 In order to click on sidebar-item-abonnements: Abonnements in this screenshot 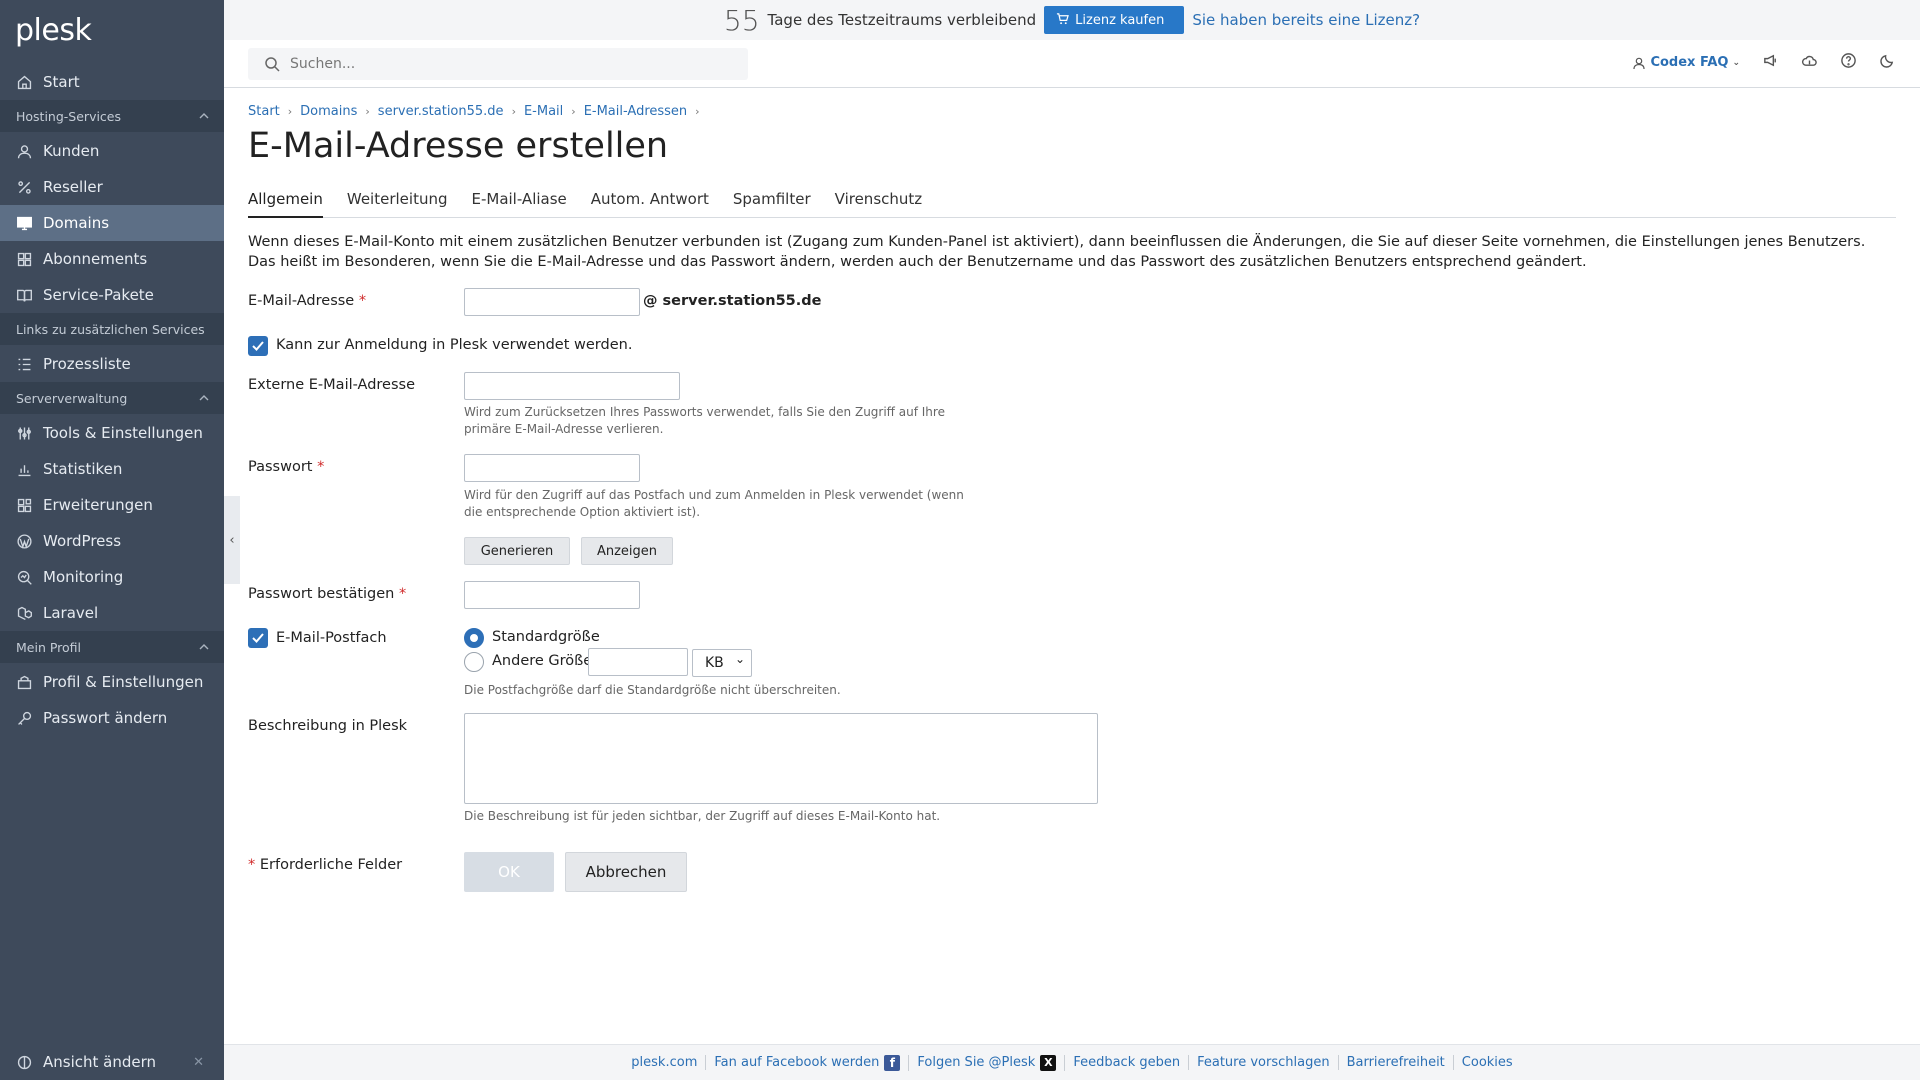, I will do `click(112, 259)`.